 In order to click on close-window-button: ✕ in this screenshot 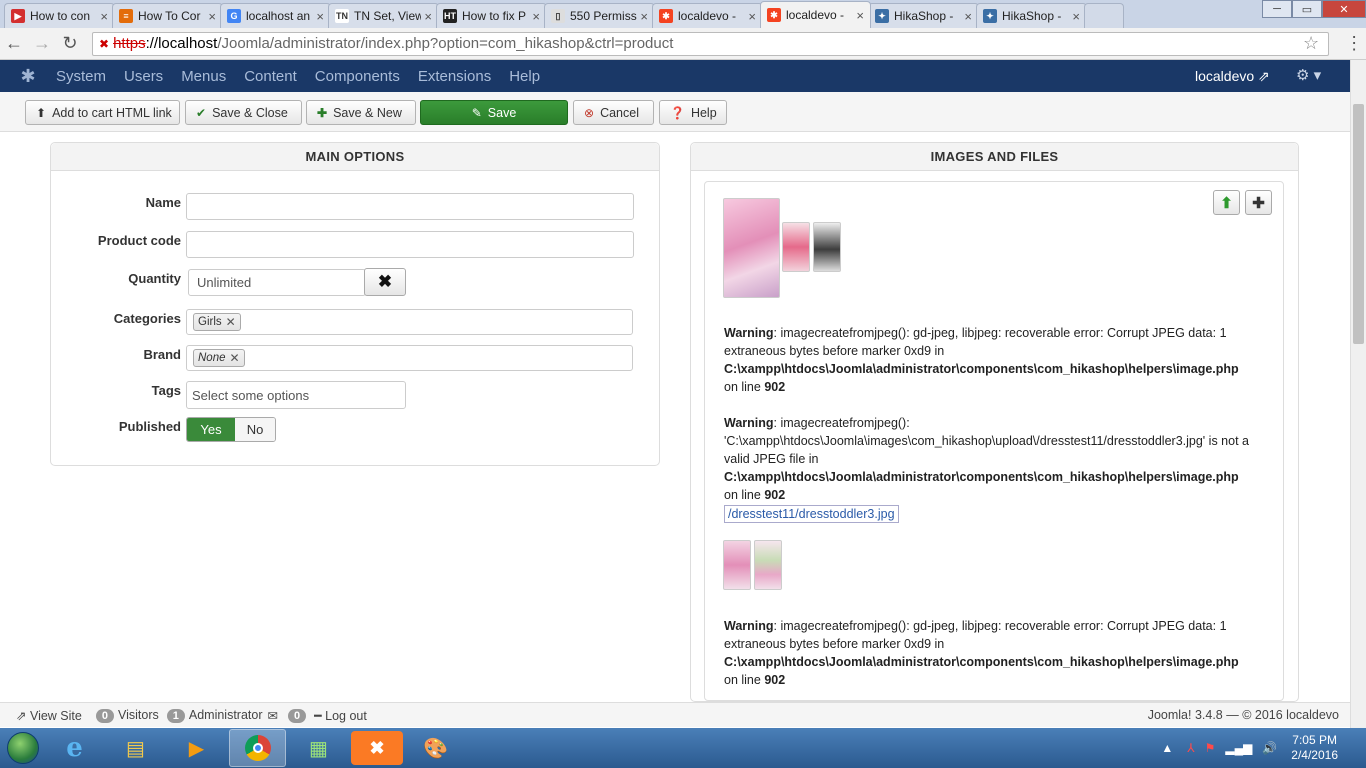, I will do `click(1344, 9)`.